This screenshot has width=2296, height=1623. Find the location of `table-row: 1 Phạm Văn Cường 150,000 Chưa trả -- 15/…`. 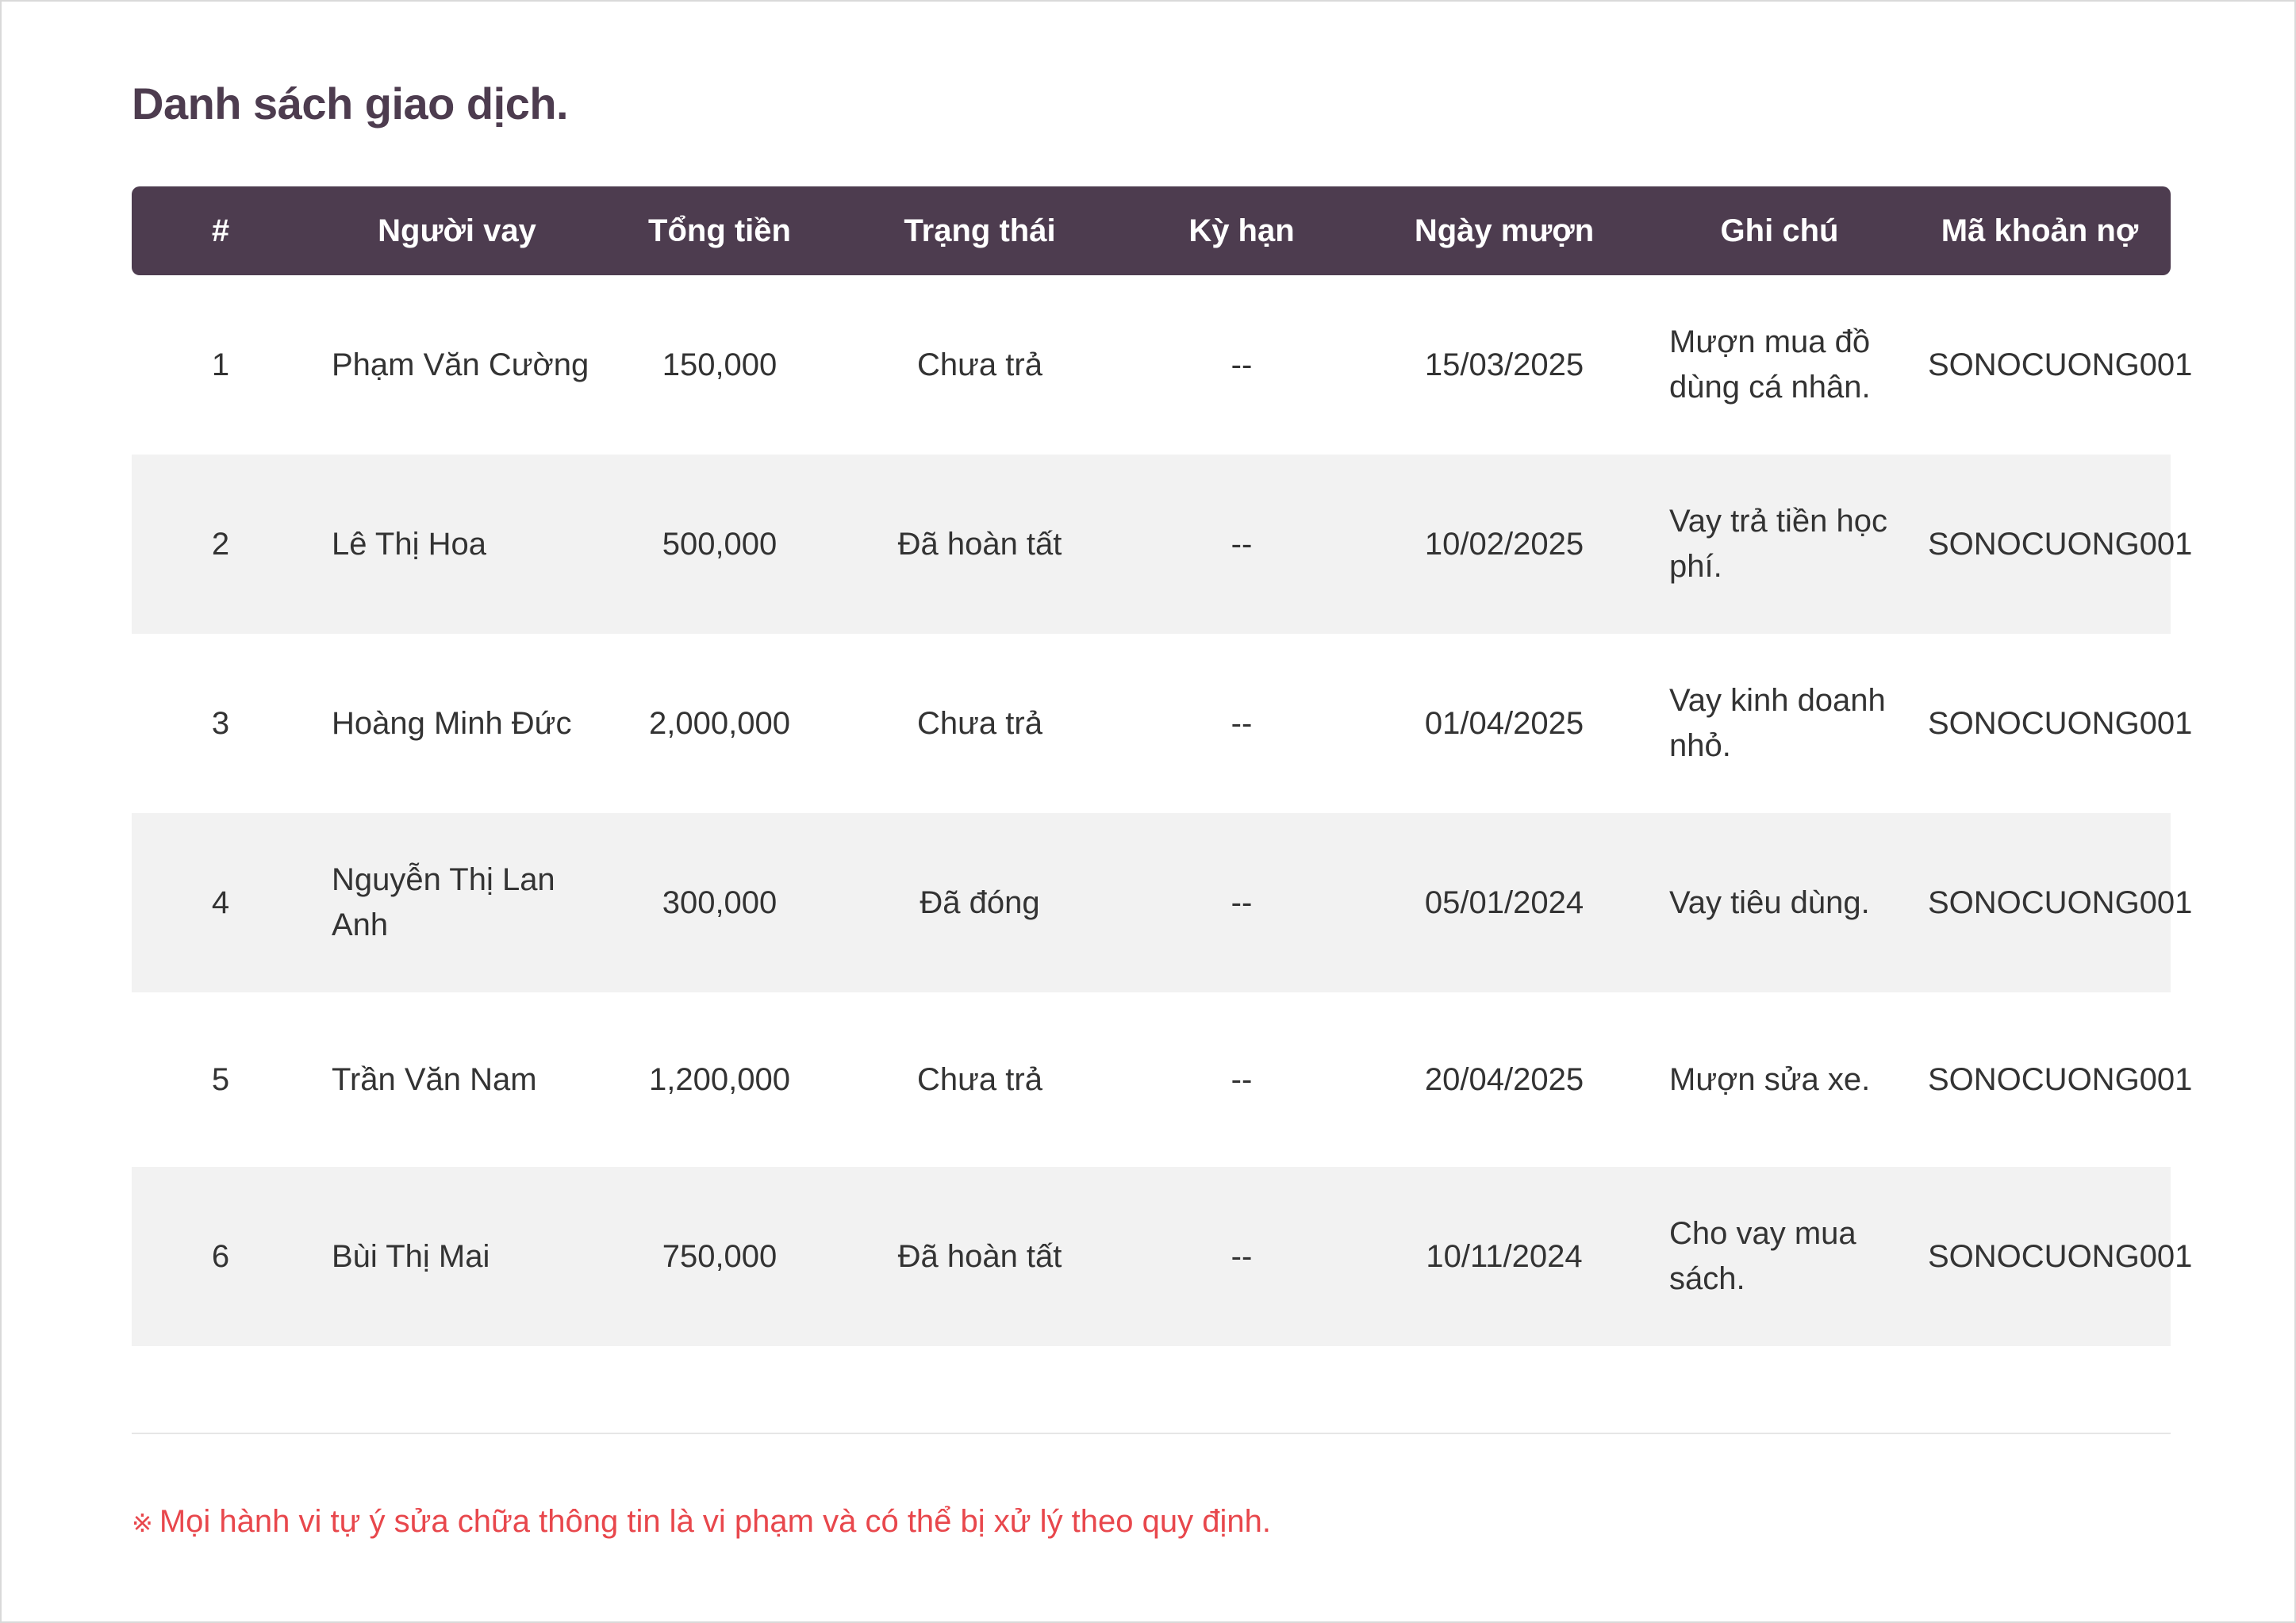

table-row: 1 Phạm Văn Cường 150,000 Chưa trả -- 15/… is located at coordinates (1162, 365).